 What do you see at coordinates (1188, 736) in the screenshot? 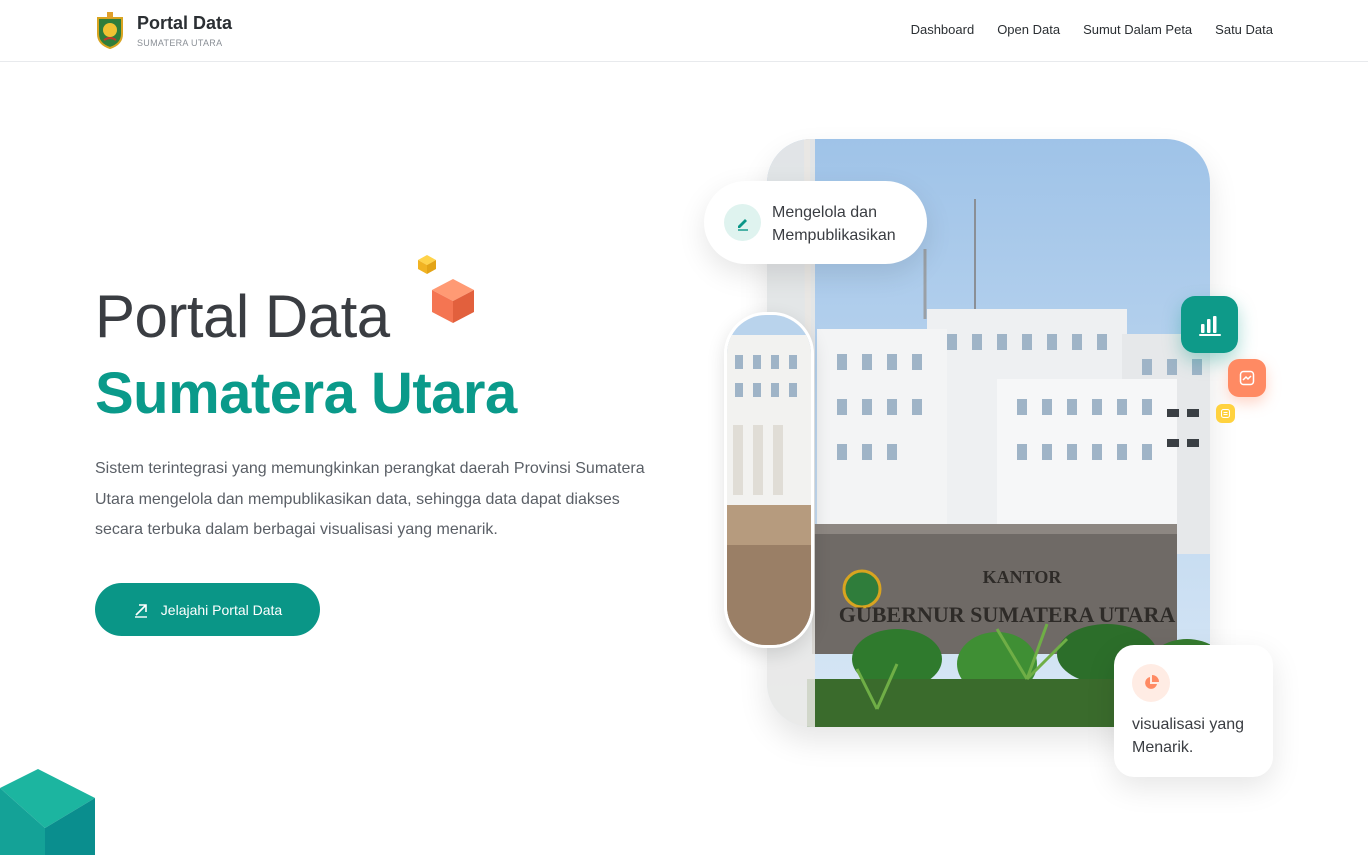
I see `visualization-text: visualisasi yang Menarik.` at bounding box center [1188, 736].